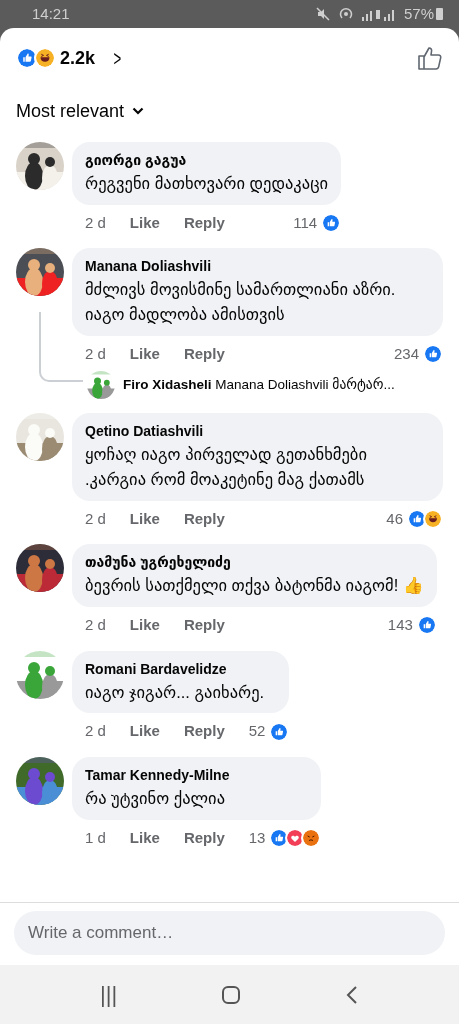  I want to click on home-button, so click(231, 994).